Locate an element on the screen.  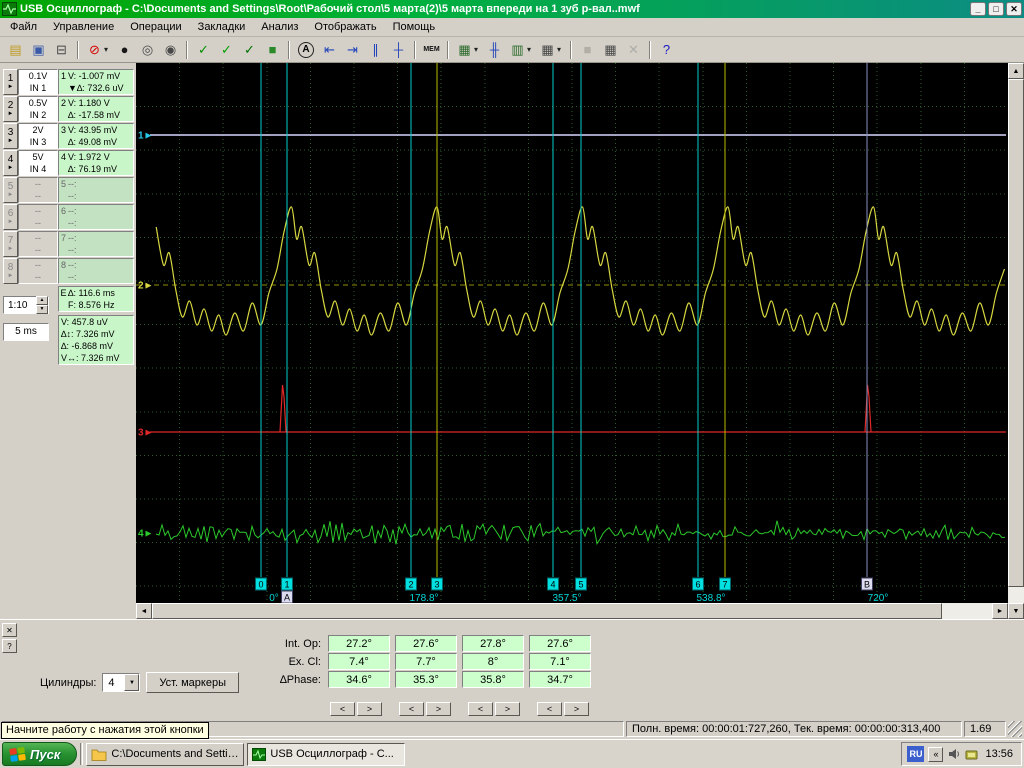
cursor-left-button: ⇤ is located at coordinates (329, 50).